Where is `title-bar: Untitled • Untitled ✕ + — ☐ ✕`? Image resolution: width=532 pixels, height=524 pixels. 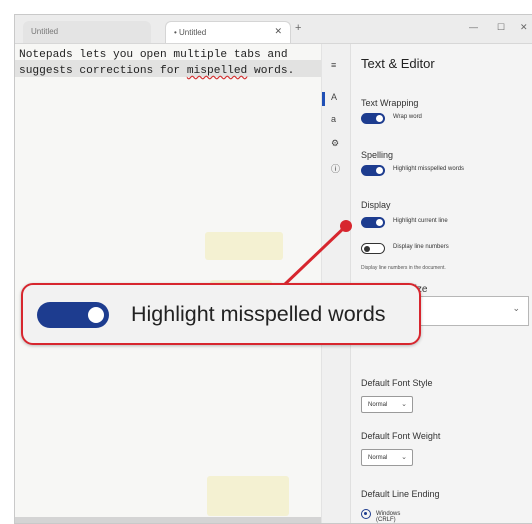
title-bar: Untitled • Untitled ✕ + — ☐ ✕ is located at coordinates (273, 29).